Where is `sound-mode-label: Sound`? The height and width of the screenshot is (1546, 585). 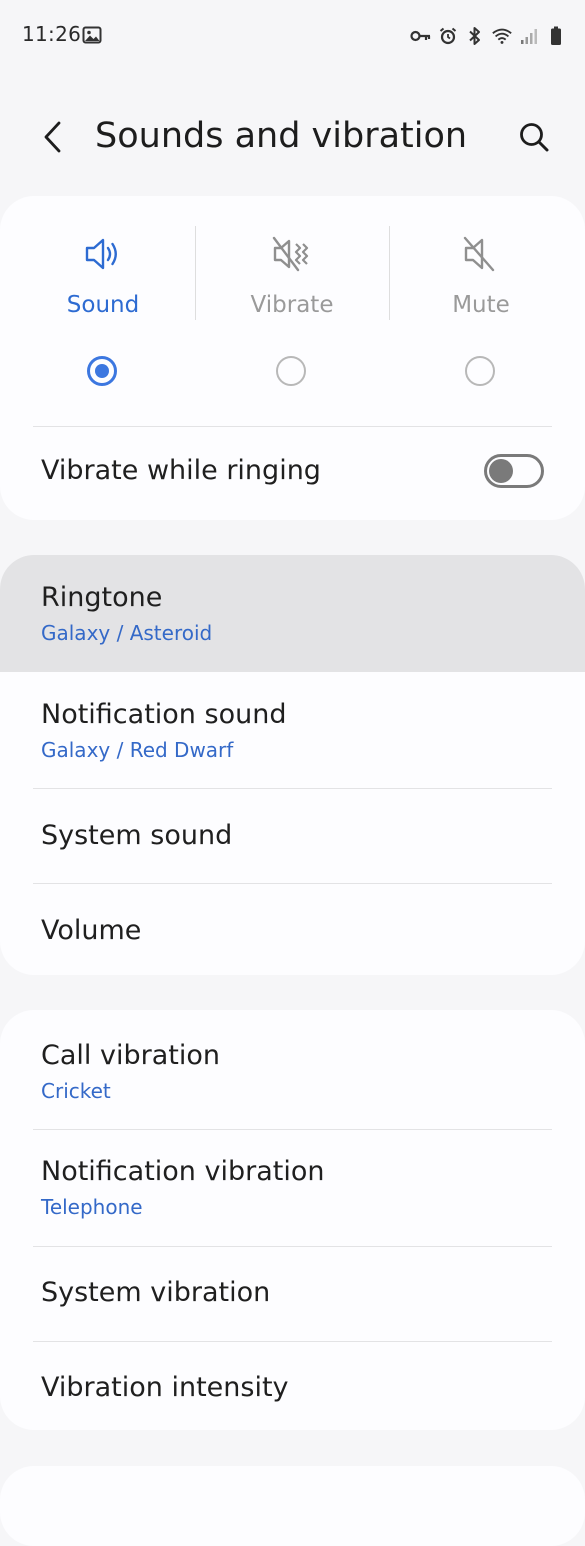 sound-mode-label: Sound is located at coordinates (103, 305).